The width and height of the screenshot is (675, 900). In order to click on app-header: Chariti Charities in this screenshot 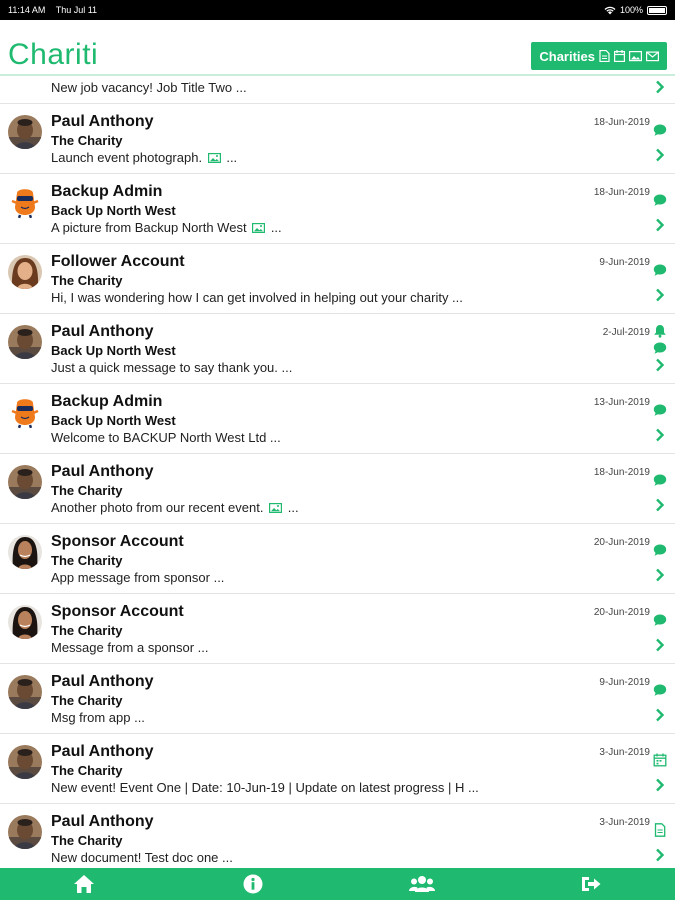, I will do `click(337, 48)`.